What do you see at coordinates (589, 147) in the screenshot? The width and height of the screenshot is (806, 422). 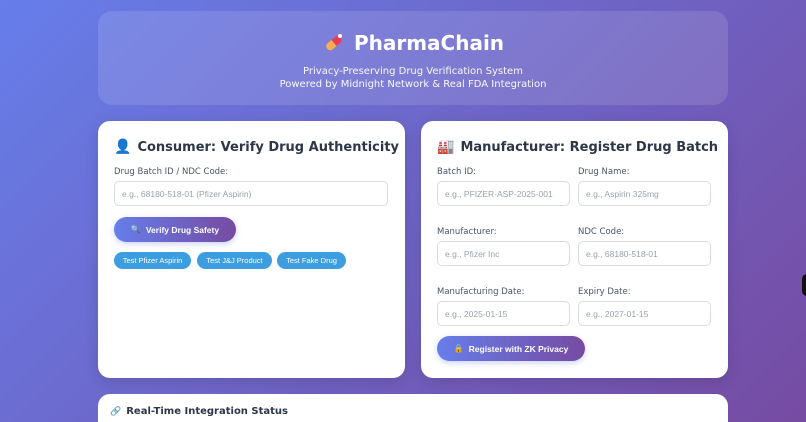 I see `manufacturer-title-text: Manufacturer: Register Drug Batch` at bounding box center [589, 147].